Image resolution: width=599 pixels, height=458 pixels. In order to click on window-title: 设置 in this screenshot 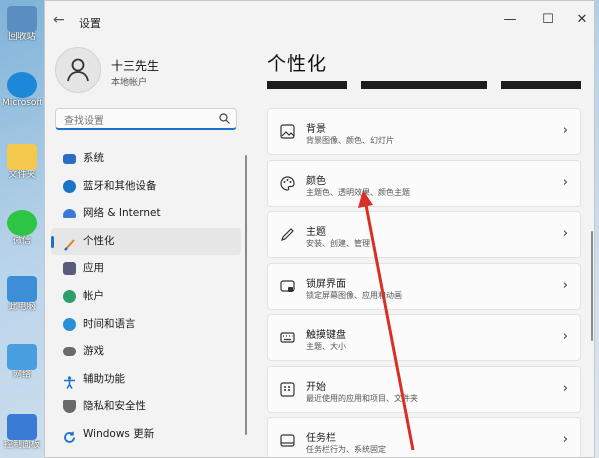, I will do `click(90, 23)`.